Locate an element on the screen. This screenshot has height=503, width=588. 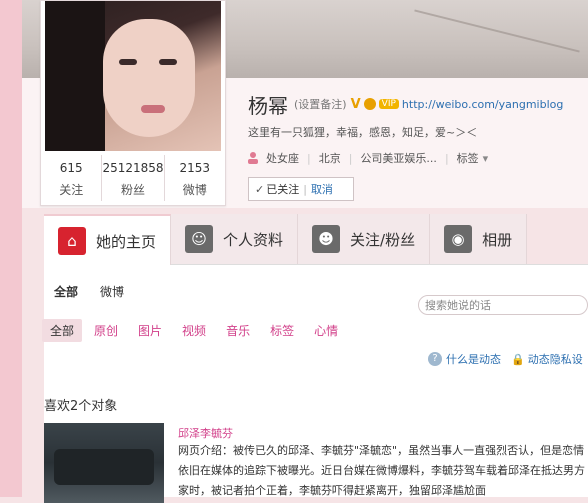
profile-tabs: ⌂ 她的主页 ☺ 个人资料 ☻ 关注/粉丝 ◉ 相册 is located at coordinates (316, 240).